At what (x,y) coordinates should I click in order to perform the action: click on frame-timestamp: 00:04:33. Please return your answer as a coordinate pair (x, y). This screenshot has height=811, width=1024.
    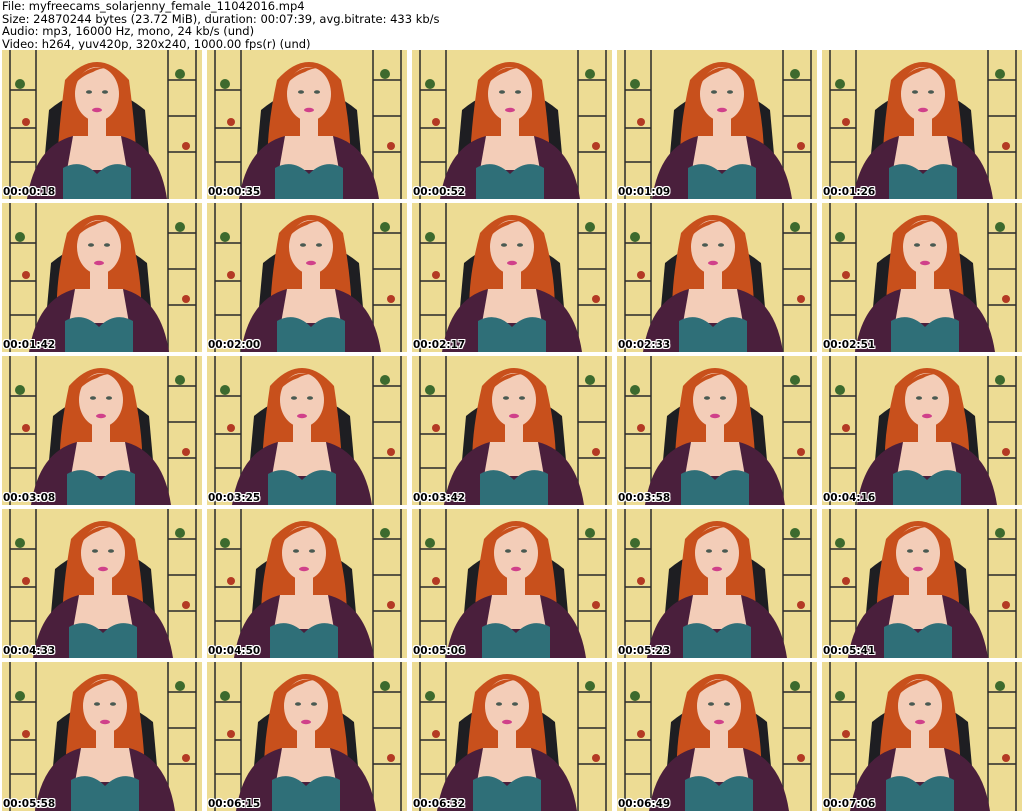
    Looking at the image, I should click on (29, 651).